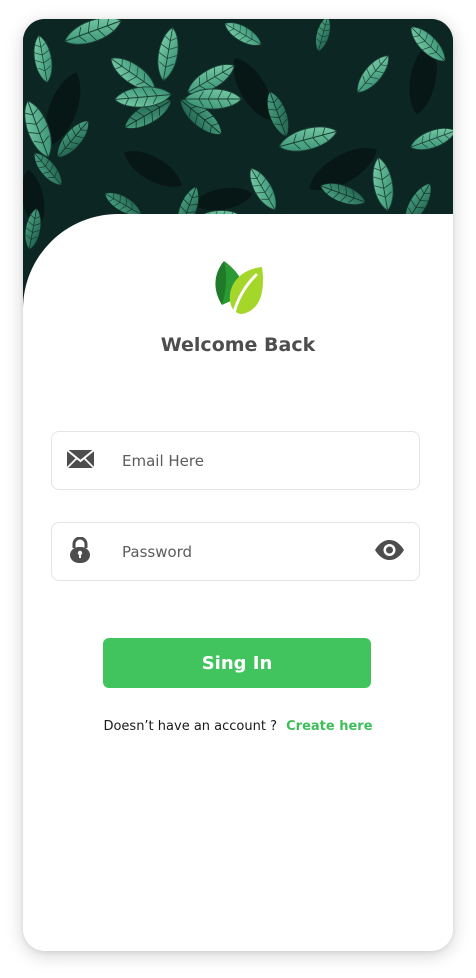 The height and width of the screenshot is (978, 476). I want to click on signup-prompt-text: Doesn’t have an account ?, so click(190, 726).